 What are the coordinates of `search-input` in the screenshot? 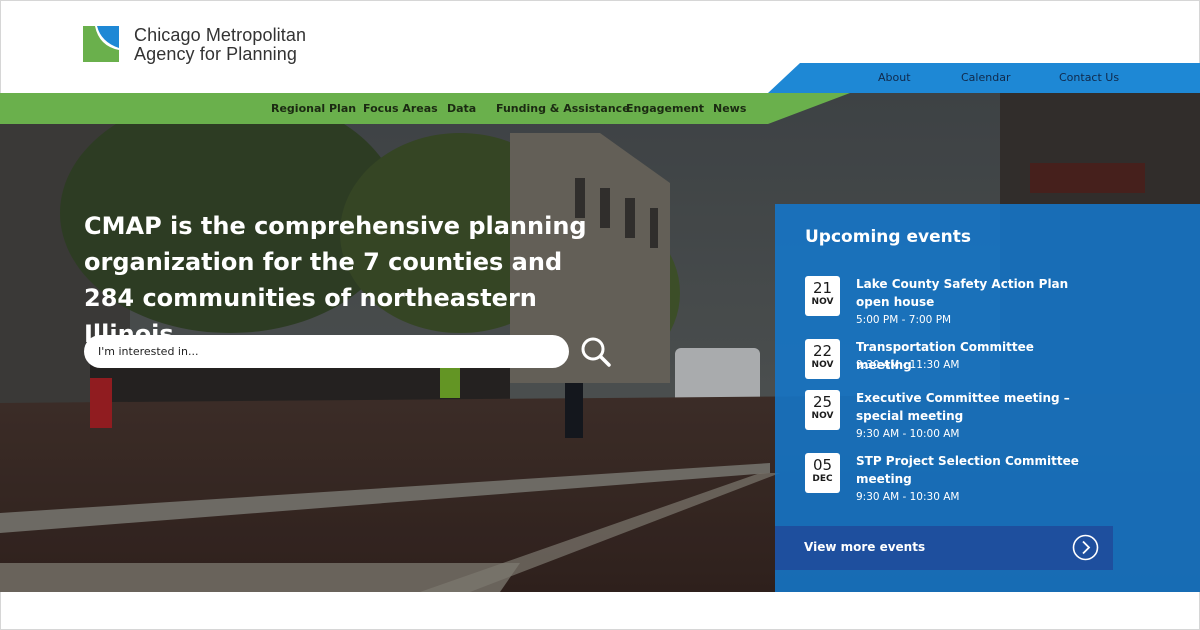 It's located at (326, 351).